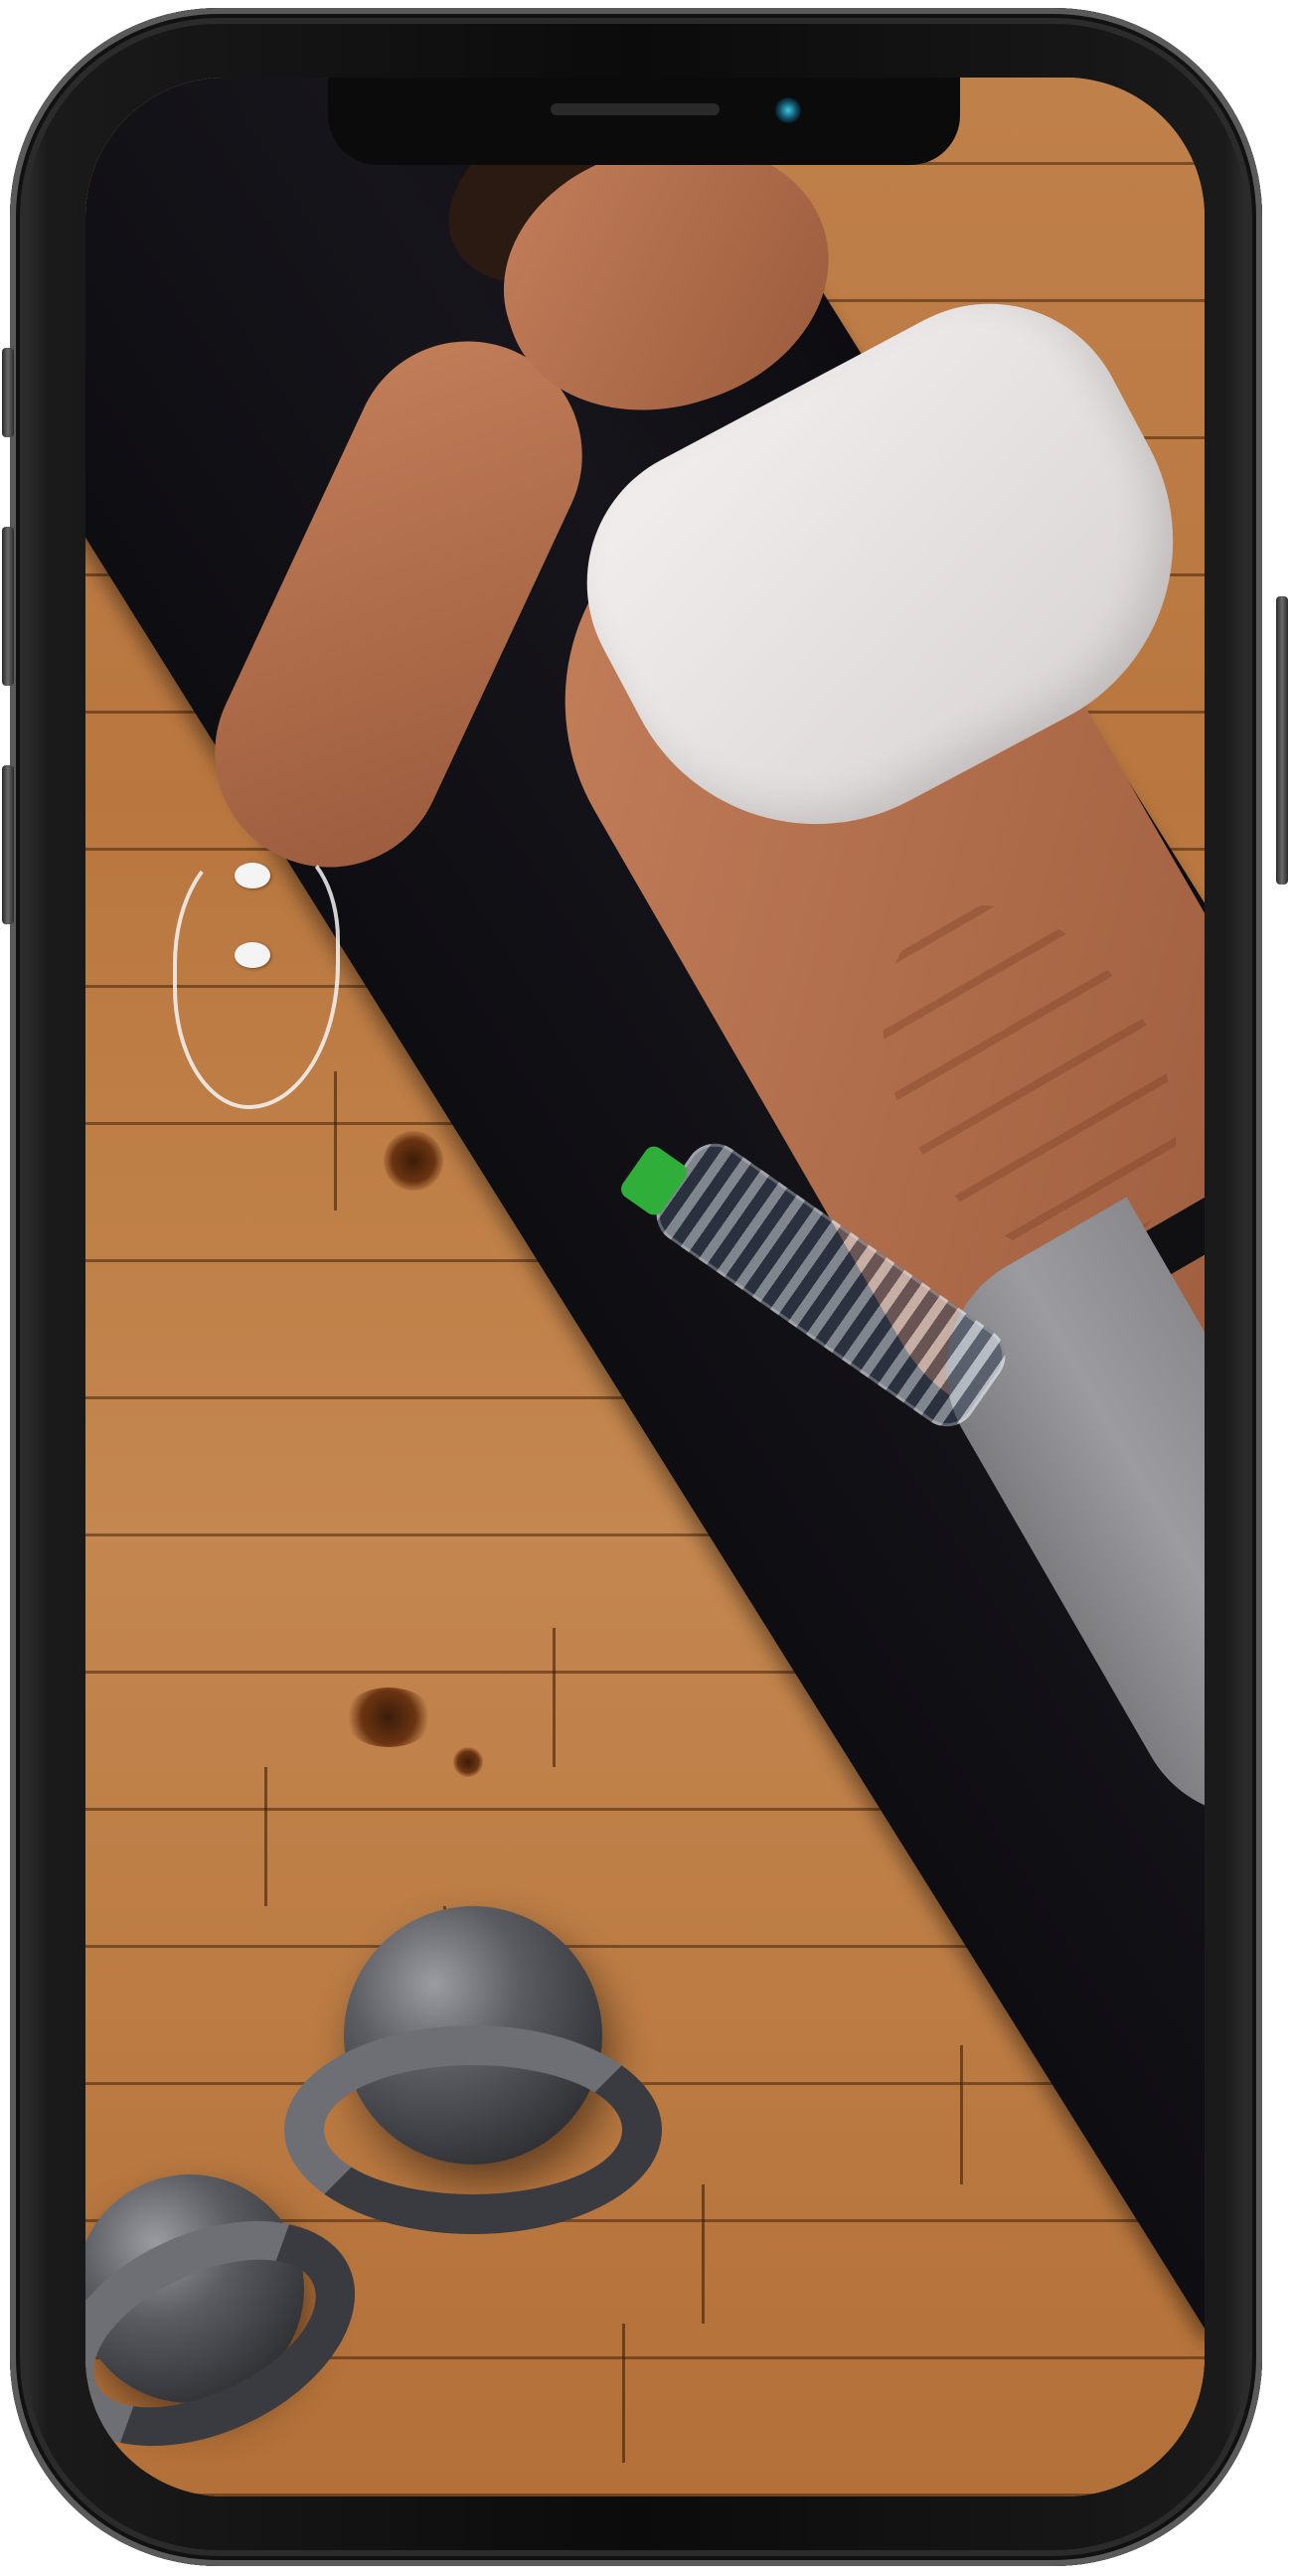 The height and width of the screenshot is (2576, 1290). What do you see at coordinates (8, 392) in the screenshot?
I see `silent-switch` at bounding box center [8, 392].